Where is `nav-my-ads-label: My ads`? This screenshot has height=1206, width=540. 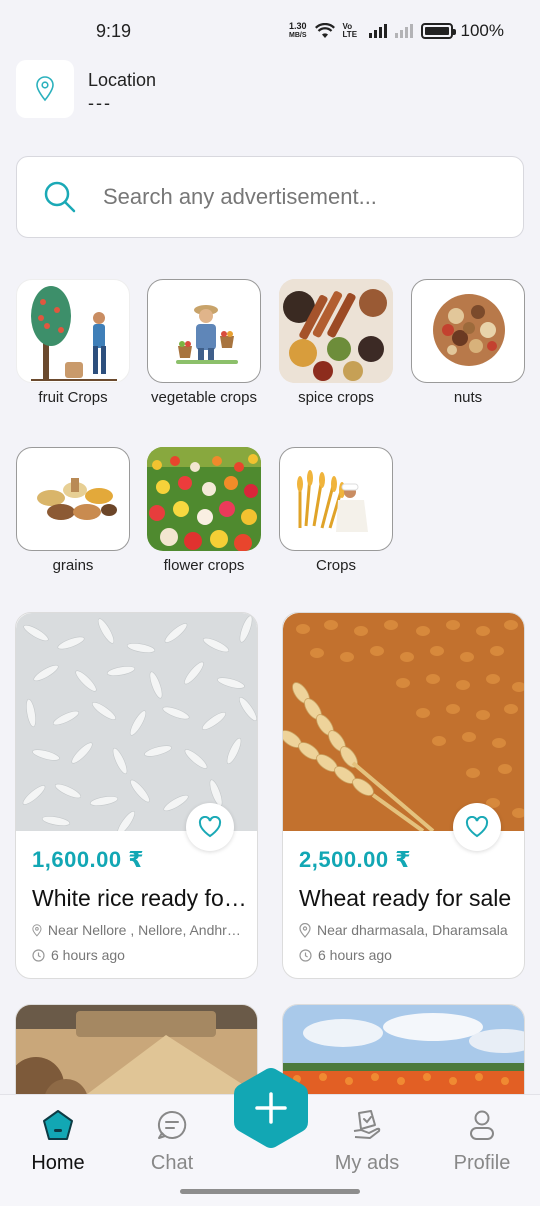 nav-my-ads-label: My ads is located at coordinates (367, 1163).